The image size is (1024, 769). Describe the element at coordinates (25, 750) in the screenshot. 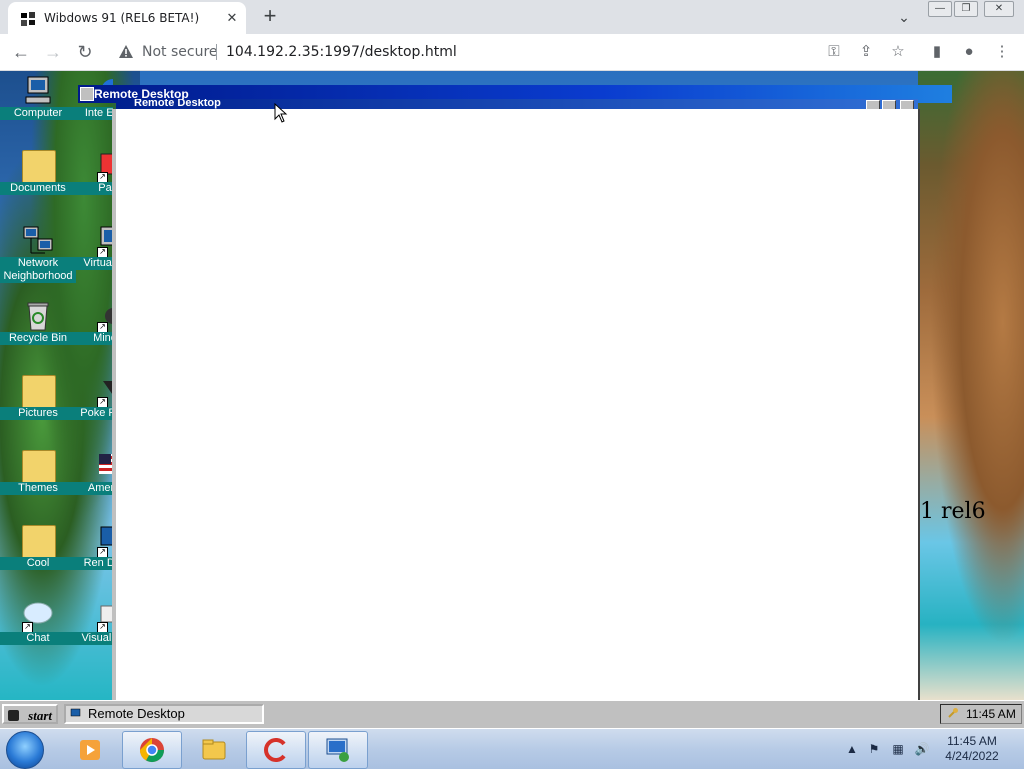

I see `windows-start-orb-icon` at that location.